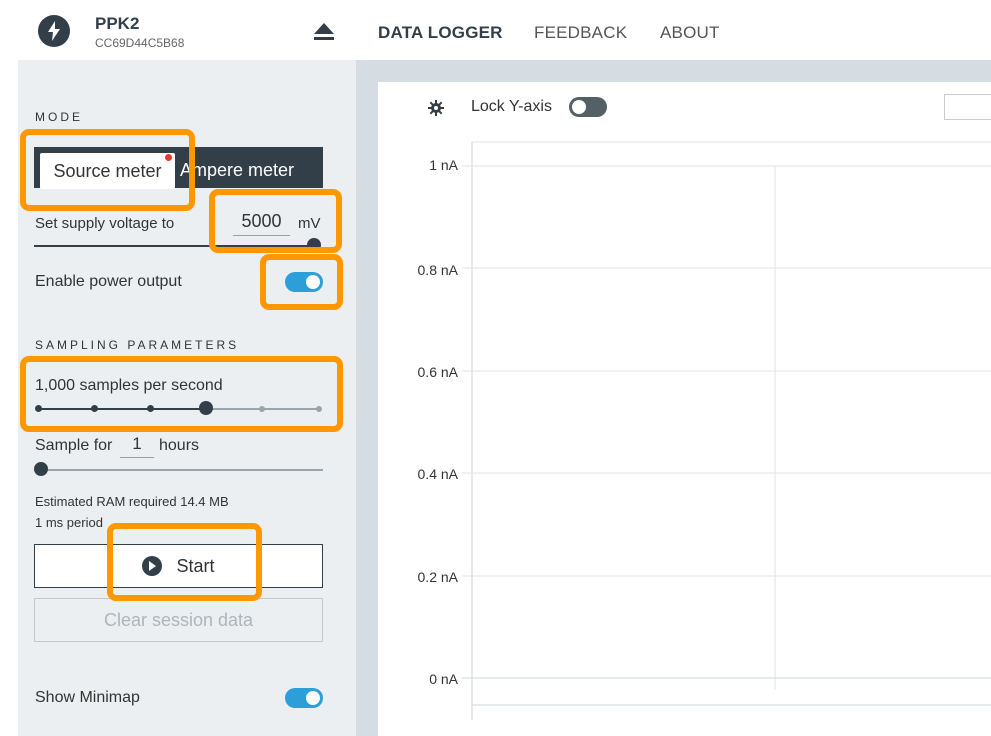 Image resolution: width=991 pixels, height=736 pixels. I want to click on tab-about: ABOUT, so click(690, 33).